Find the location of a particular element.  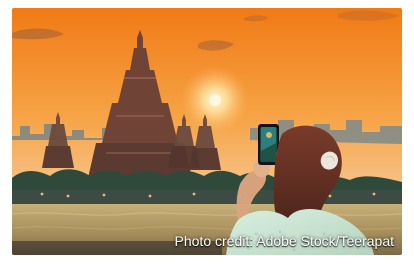

photo-credit: Photo credit: Adobe Stock/Teerapat is located at coordinates (284, 241).